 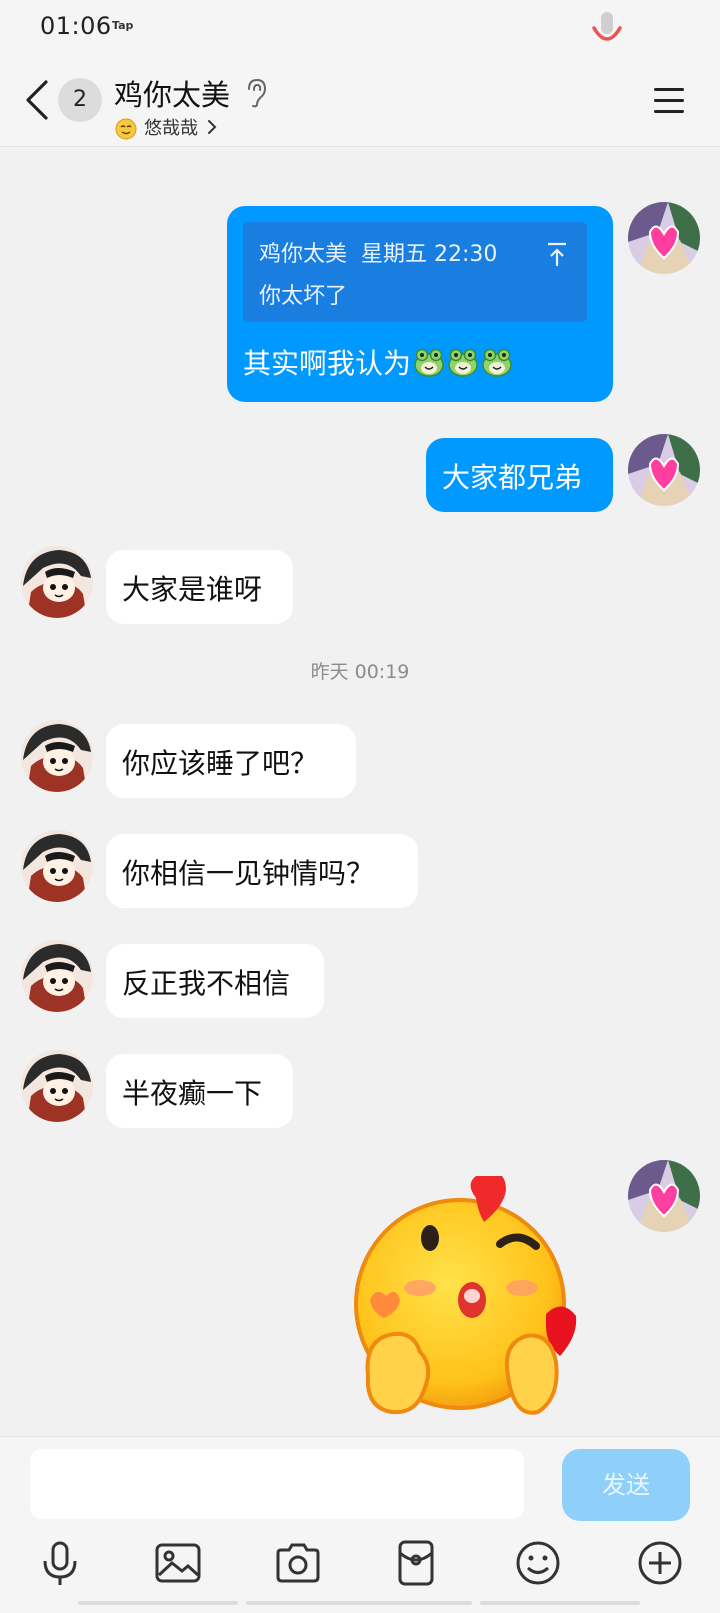 I want to click on quoted-time: 星期五 22:30, so click(x=429, y=254).